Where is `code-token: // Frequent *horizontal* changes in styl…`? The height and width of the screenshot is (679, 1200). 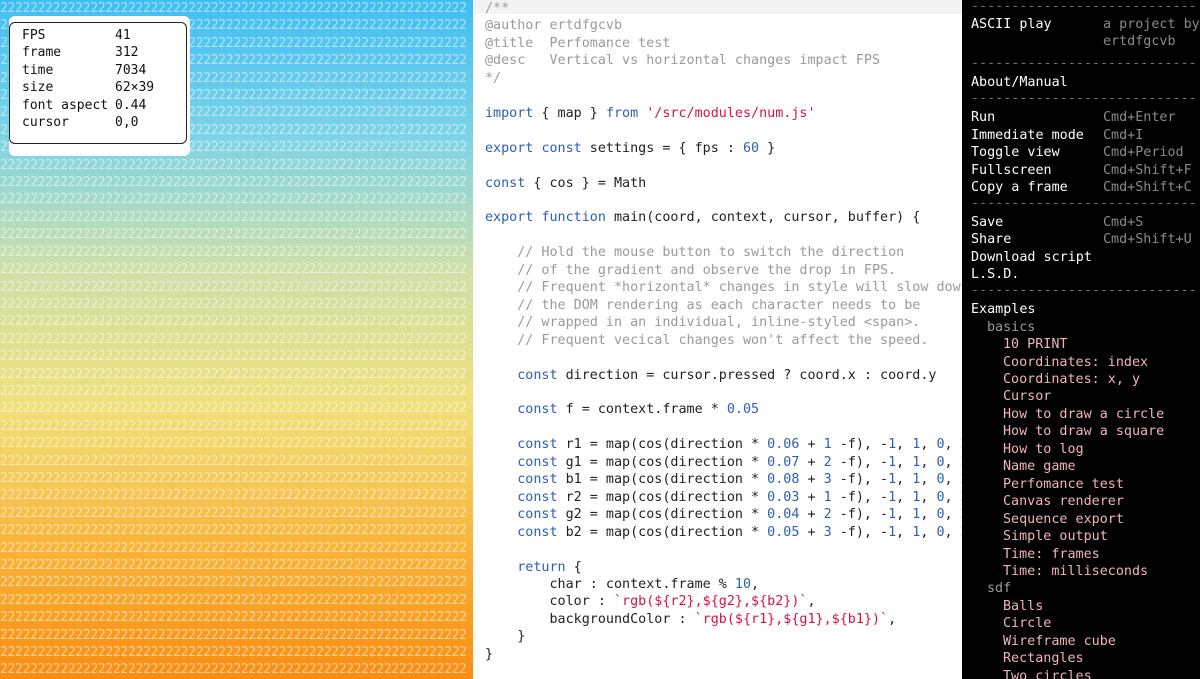
code-token: // Frequent *horizontal* changes in styl… is located at coordinates (739, 288).